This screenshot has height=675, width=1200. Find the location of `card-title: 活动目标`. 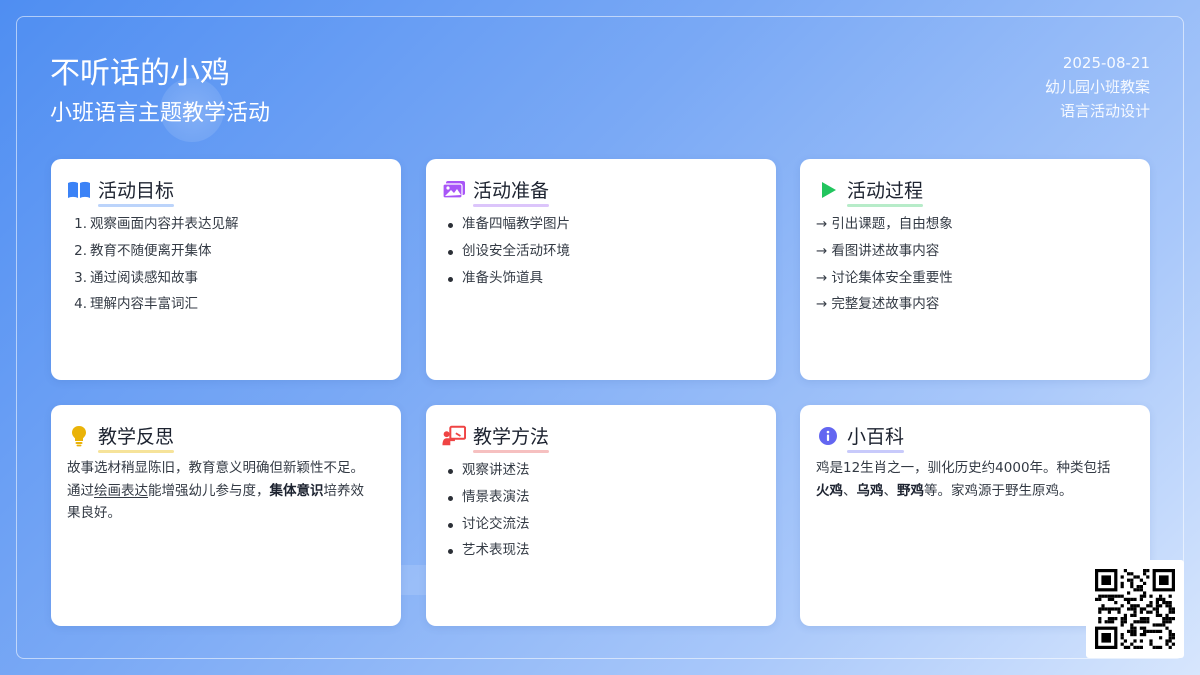

card-title: 活动目标 is located at coordinates (136, 191).